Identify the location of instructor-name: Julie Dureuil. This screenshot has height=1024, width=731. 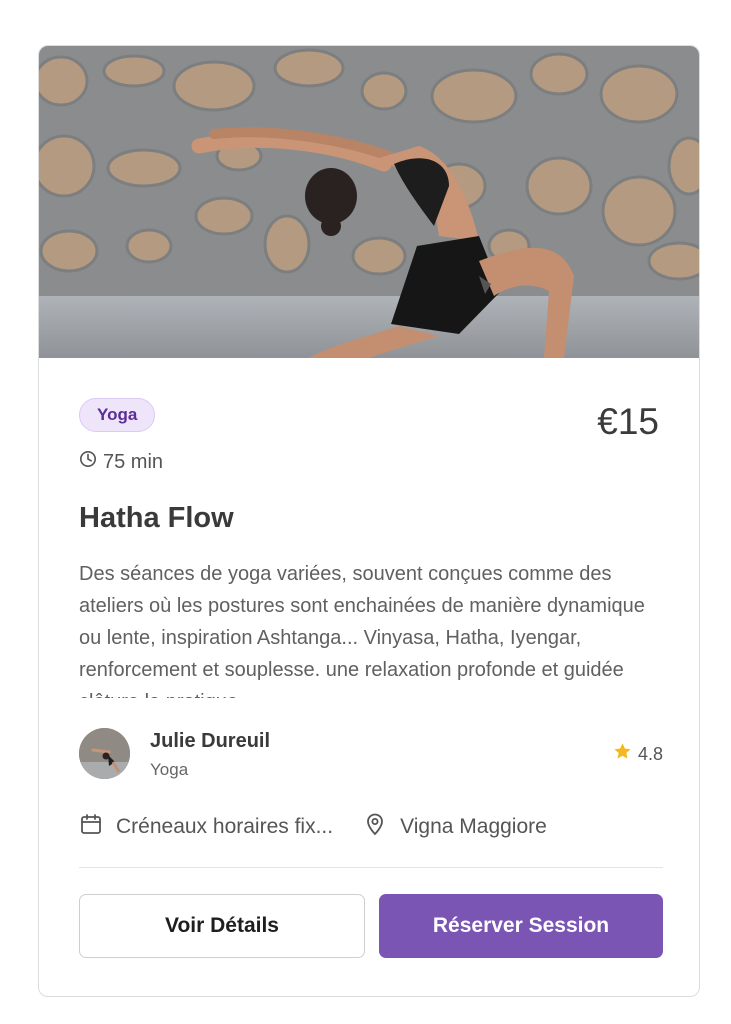
(210, 741).